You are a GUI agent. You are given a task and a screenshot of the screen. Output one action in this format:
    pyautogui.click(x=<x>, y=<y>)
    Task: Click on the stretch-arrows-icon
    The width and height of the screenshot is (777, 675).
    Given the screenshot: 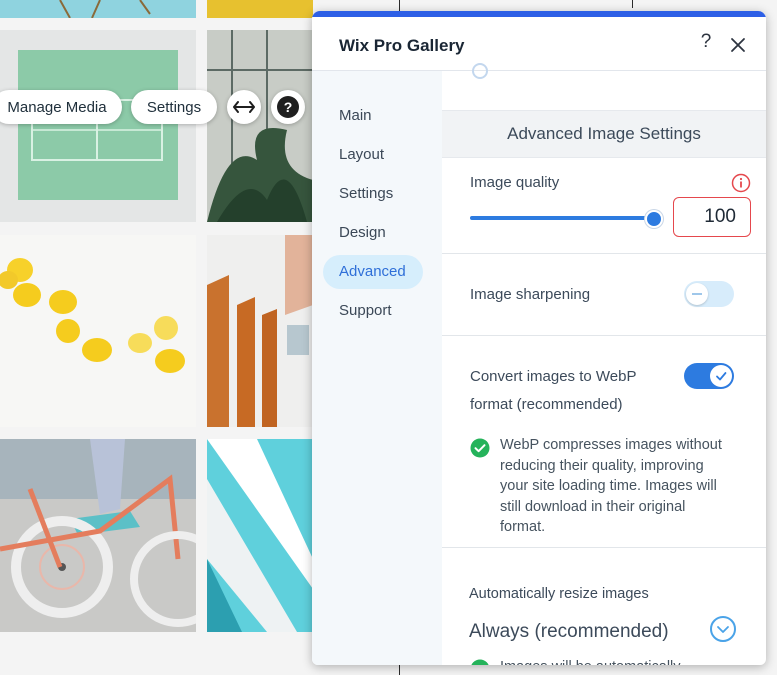 What is the action you would take?
    pyautogui.click(x=244, y=107)
    